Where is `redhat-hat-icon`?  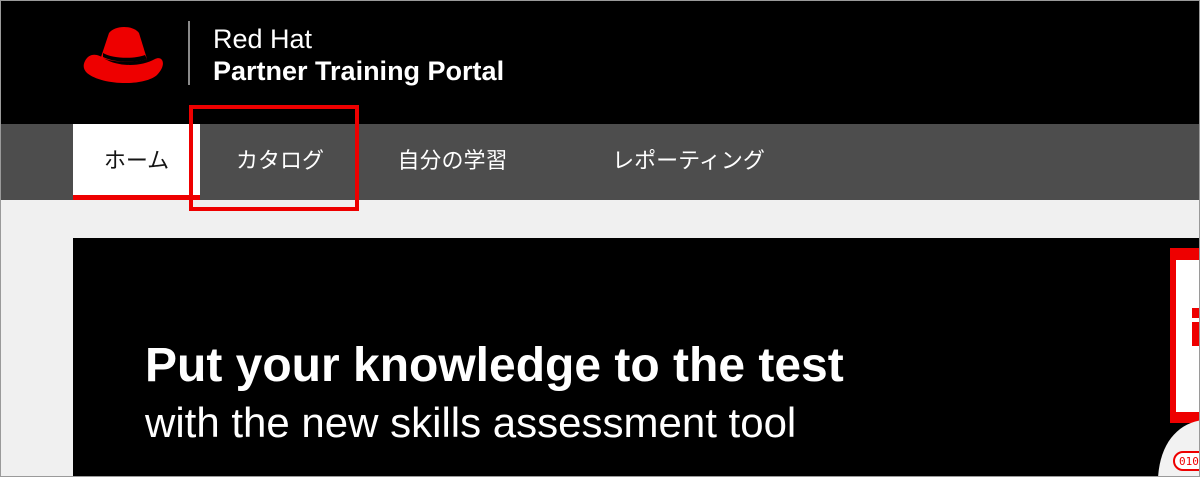 redhat-hat-icon is located at coordinates (123, 55).